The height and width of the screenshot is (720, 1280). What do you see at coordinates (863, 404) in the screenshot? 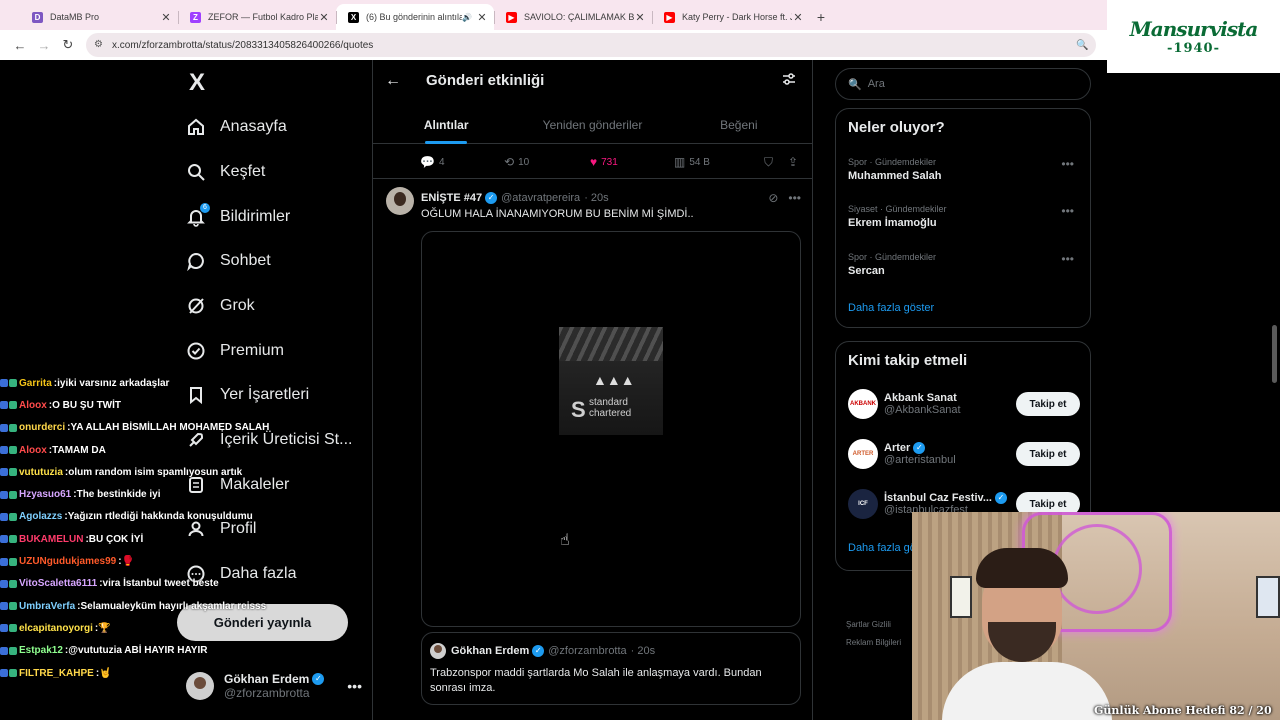
I see `avatar: AKBANK` at bounding box center [863, 404].